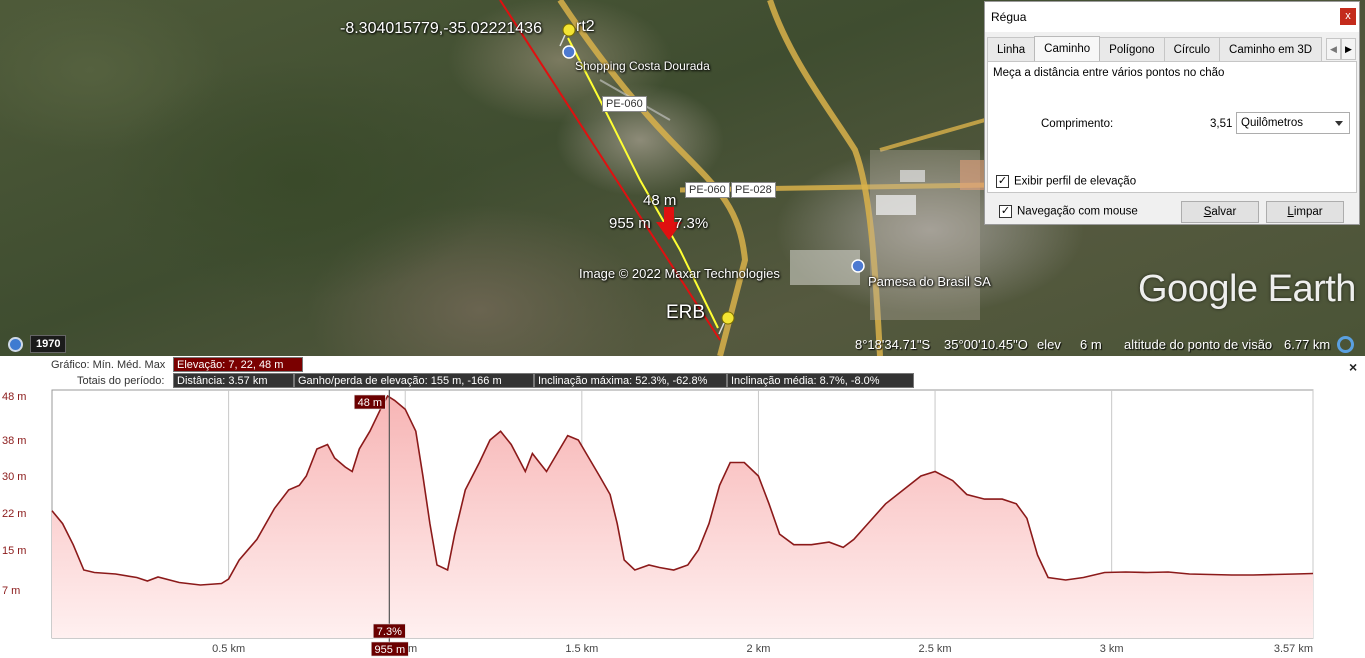 This screenshot has height=658, width=1365. Describe the element at coordinates (1220, 212) in the screenshot. I see `save-button: Salvar` at that location.